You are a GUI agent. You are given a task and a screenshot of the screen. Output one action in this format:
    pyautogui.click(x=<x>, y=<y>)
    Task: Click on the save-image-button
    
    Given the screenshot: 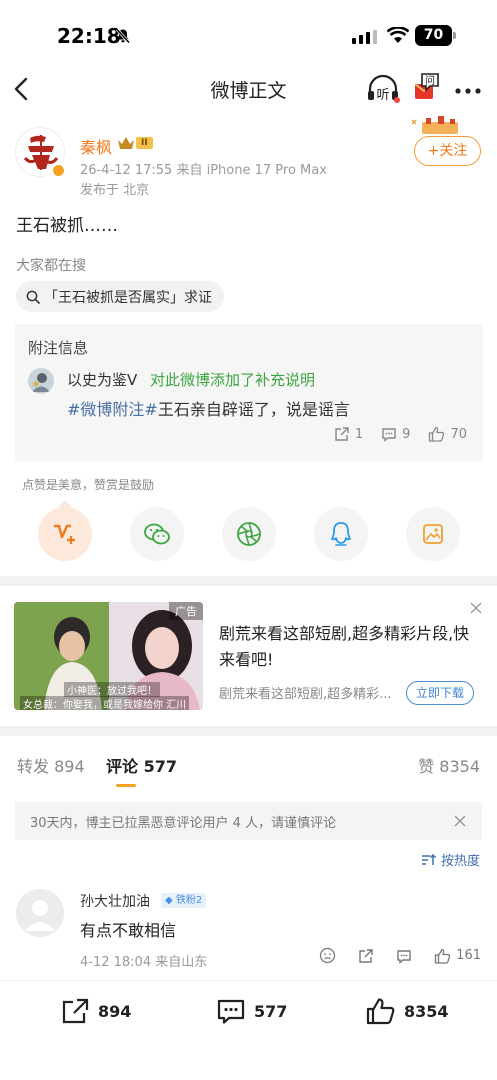 What is the action you would take?
    pyautogui.click(x=433, y=534)
    